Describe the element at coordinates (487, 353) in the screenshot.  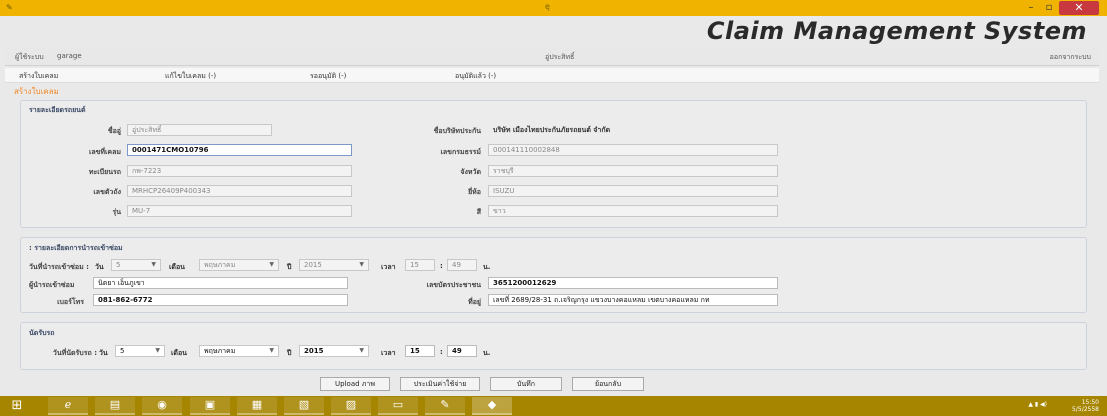
I see `pickup-time-unit: น.` at that location.